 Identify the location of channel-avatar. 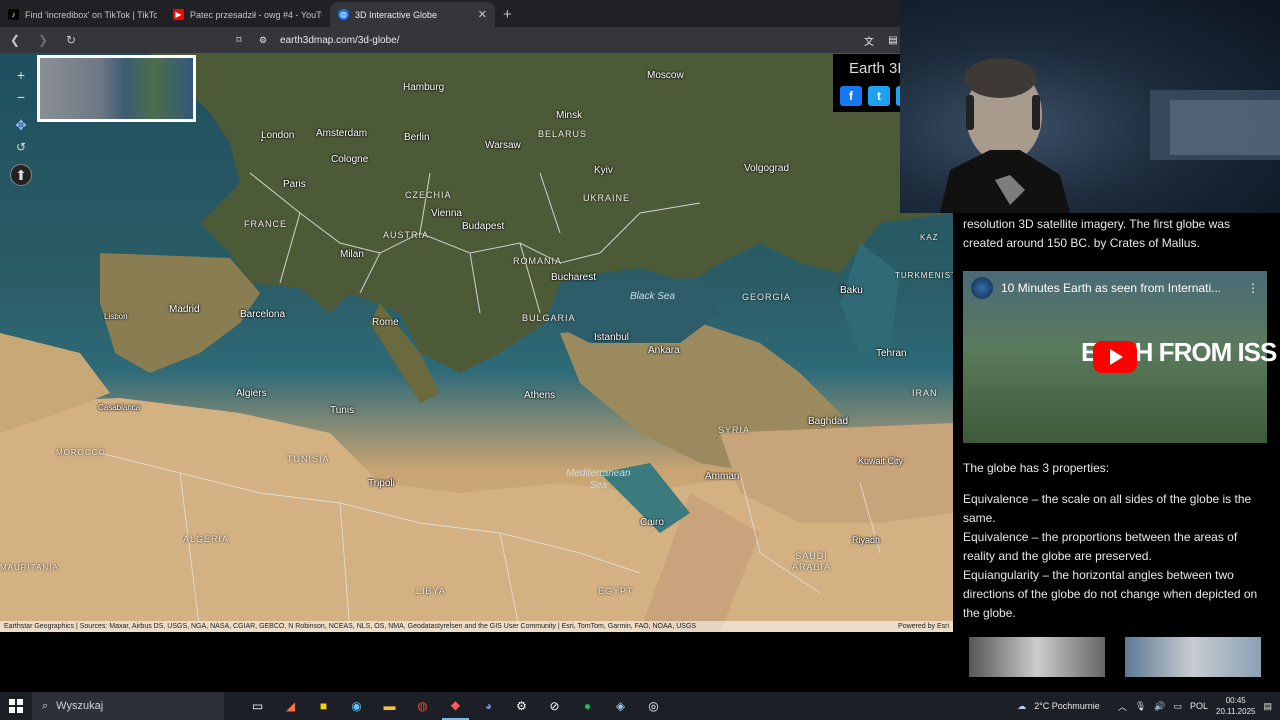
(982, 288).